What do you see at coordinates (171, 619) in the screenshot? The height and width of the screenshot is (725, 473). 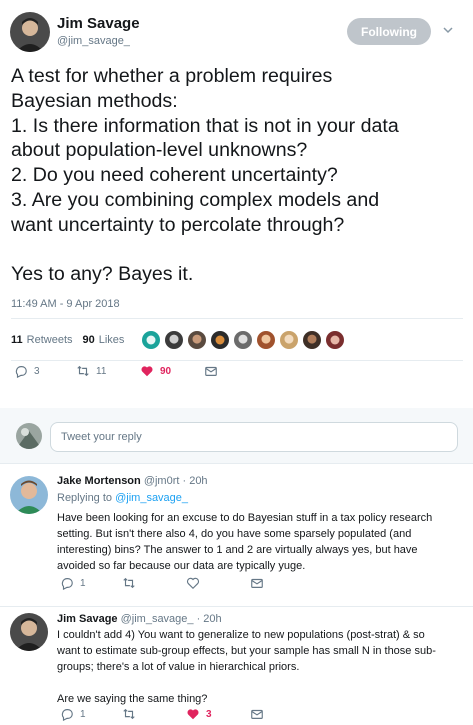 I see `reply-meta: @jim_savage_ · 20h` at bounding box center [171, 619].